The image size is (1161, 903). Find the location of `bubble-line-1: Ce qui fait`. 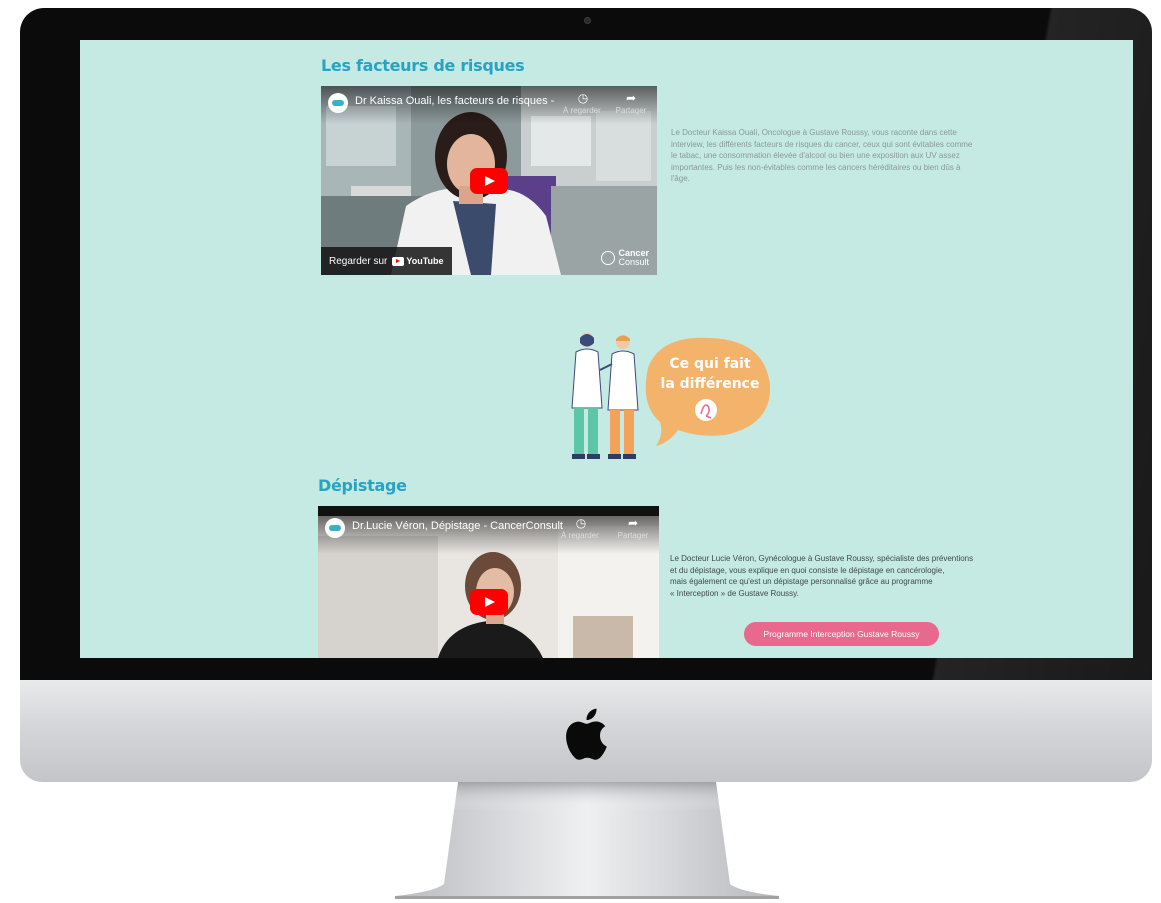

bubble-line-1: Ce qui fait is located at coordinates (710, 364).